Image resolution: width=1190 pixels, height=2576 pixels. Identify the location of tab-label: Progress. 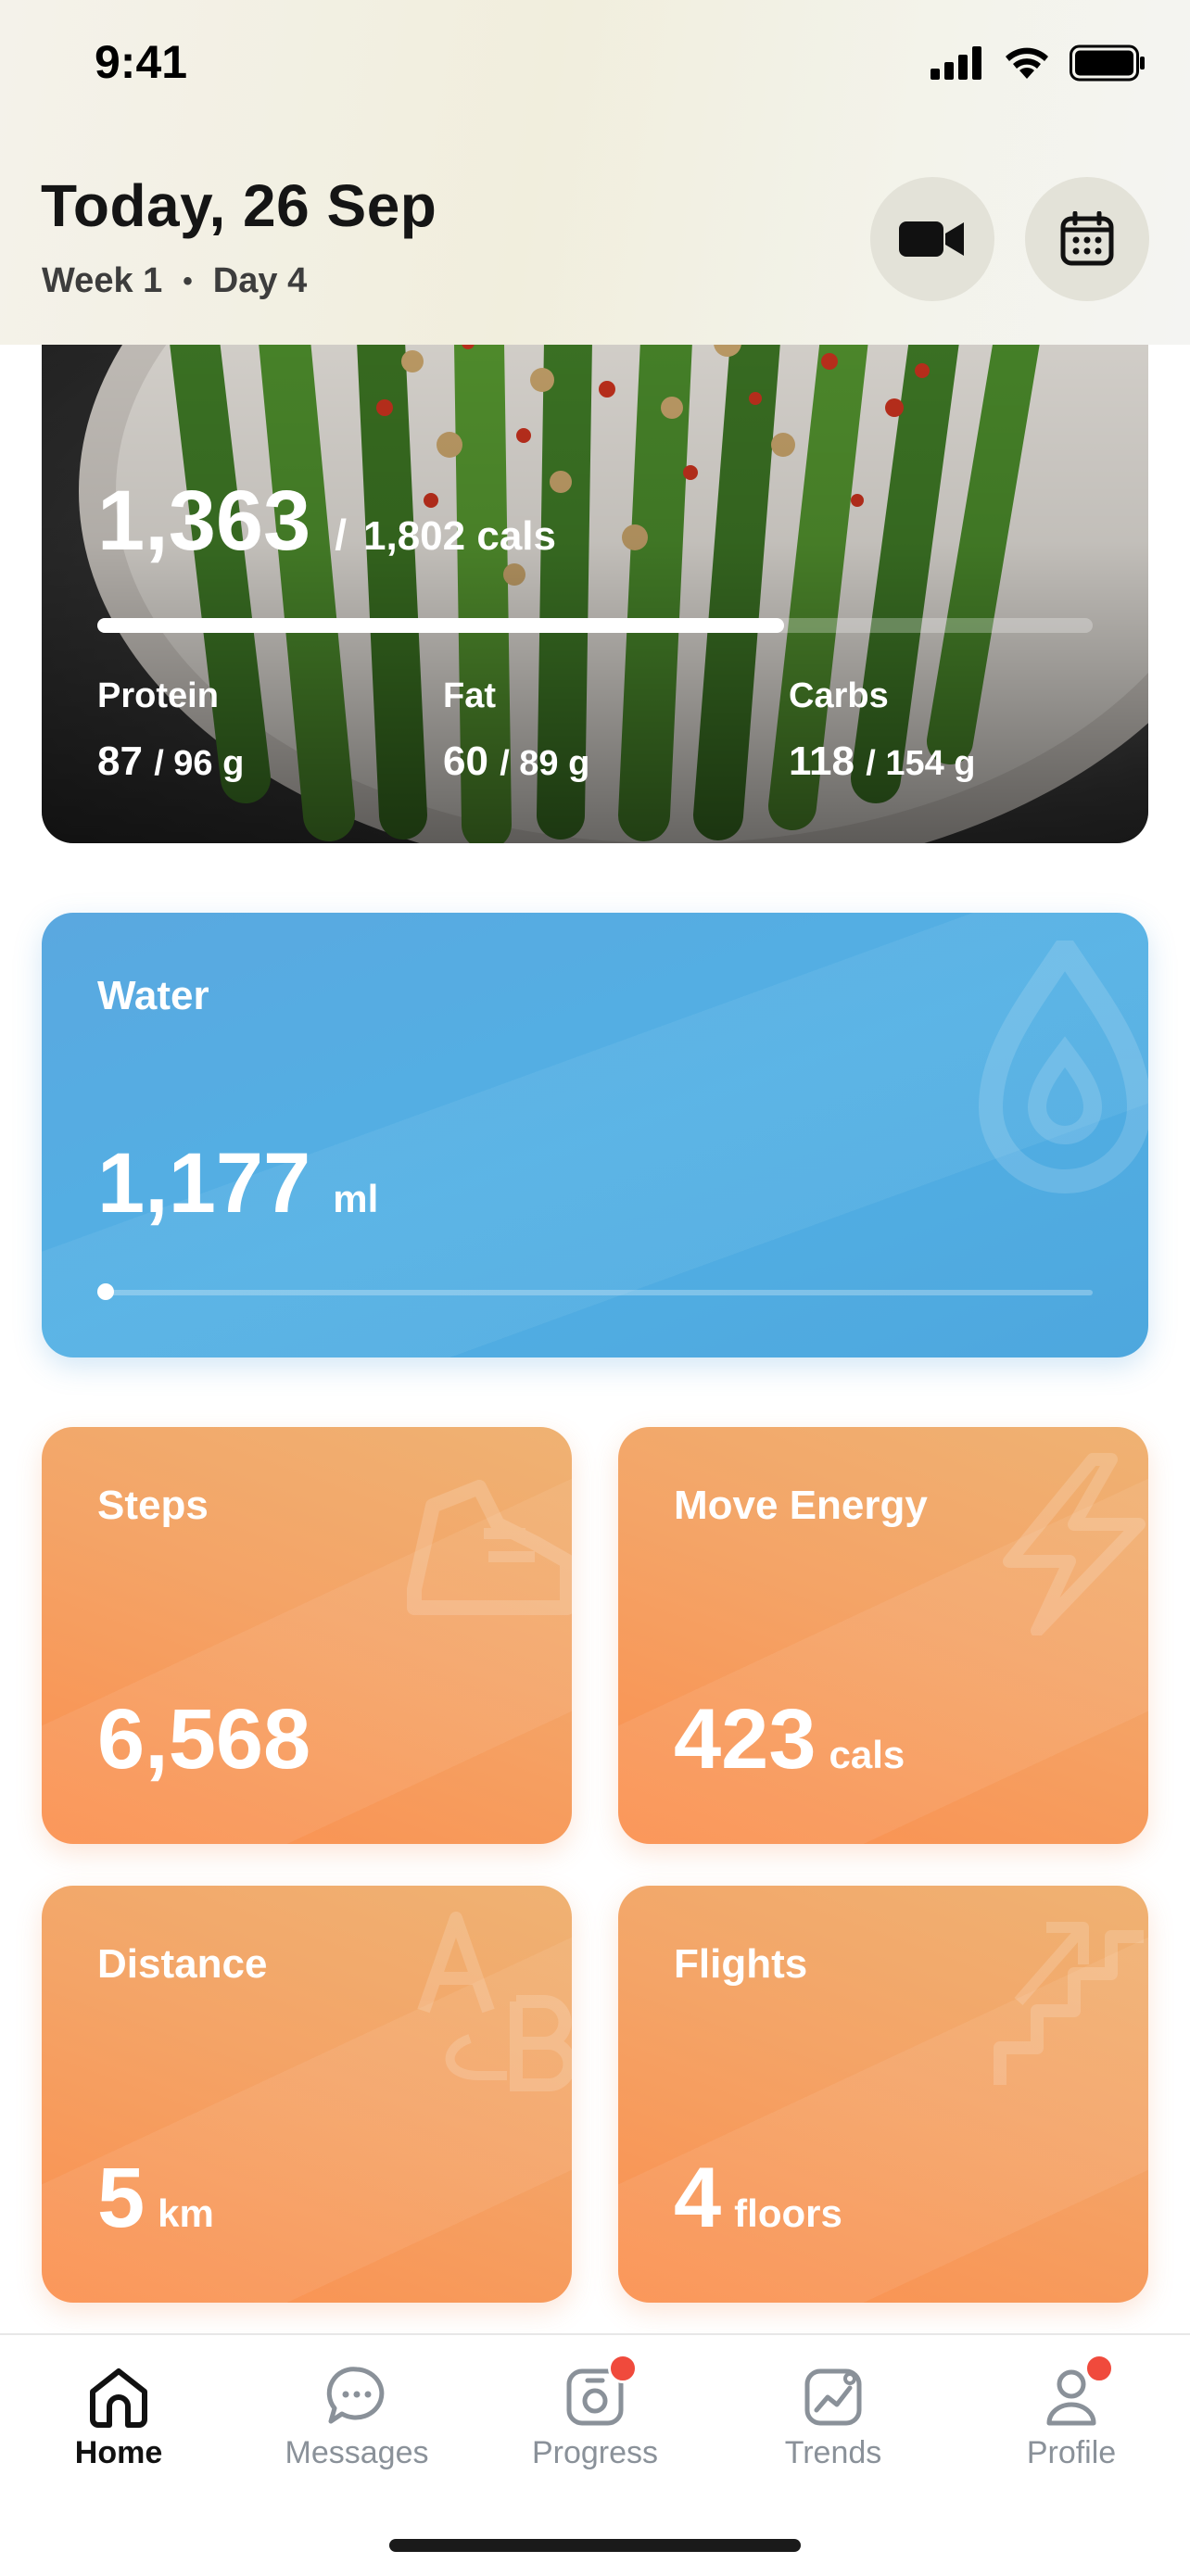
(595, 2453).